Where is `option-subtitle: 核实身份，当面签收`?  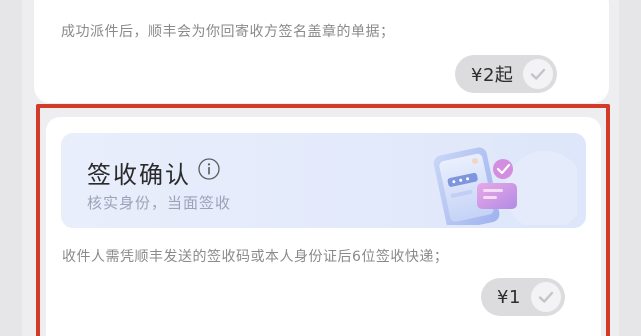
option-subtitle: 核实身份，当面签收 is located at coordinates (159, 203).